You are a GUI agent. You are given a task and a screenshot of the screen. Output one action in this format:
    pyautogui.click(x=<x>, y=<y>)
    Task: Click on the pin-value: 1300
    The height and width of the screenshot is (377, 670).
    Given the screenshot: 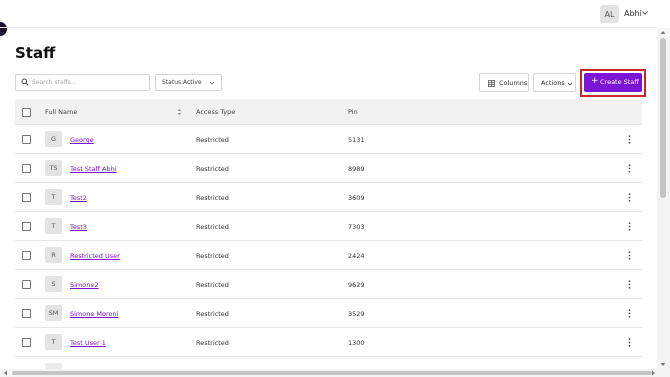 What is the action you would take?
    pyautogui.click(x=356, y=343)
    